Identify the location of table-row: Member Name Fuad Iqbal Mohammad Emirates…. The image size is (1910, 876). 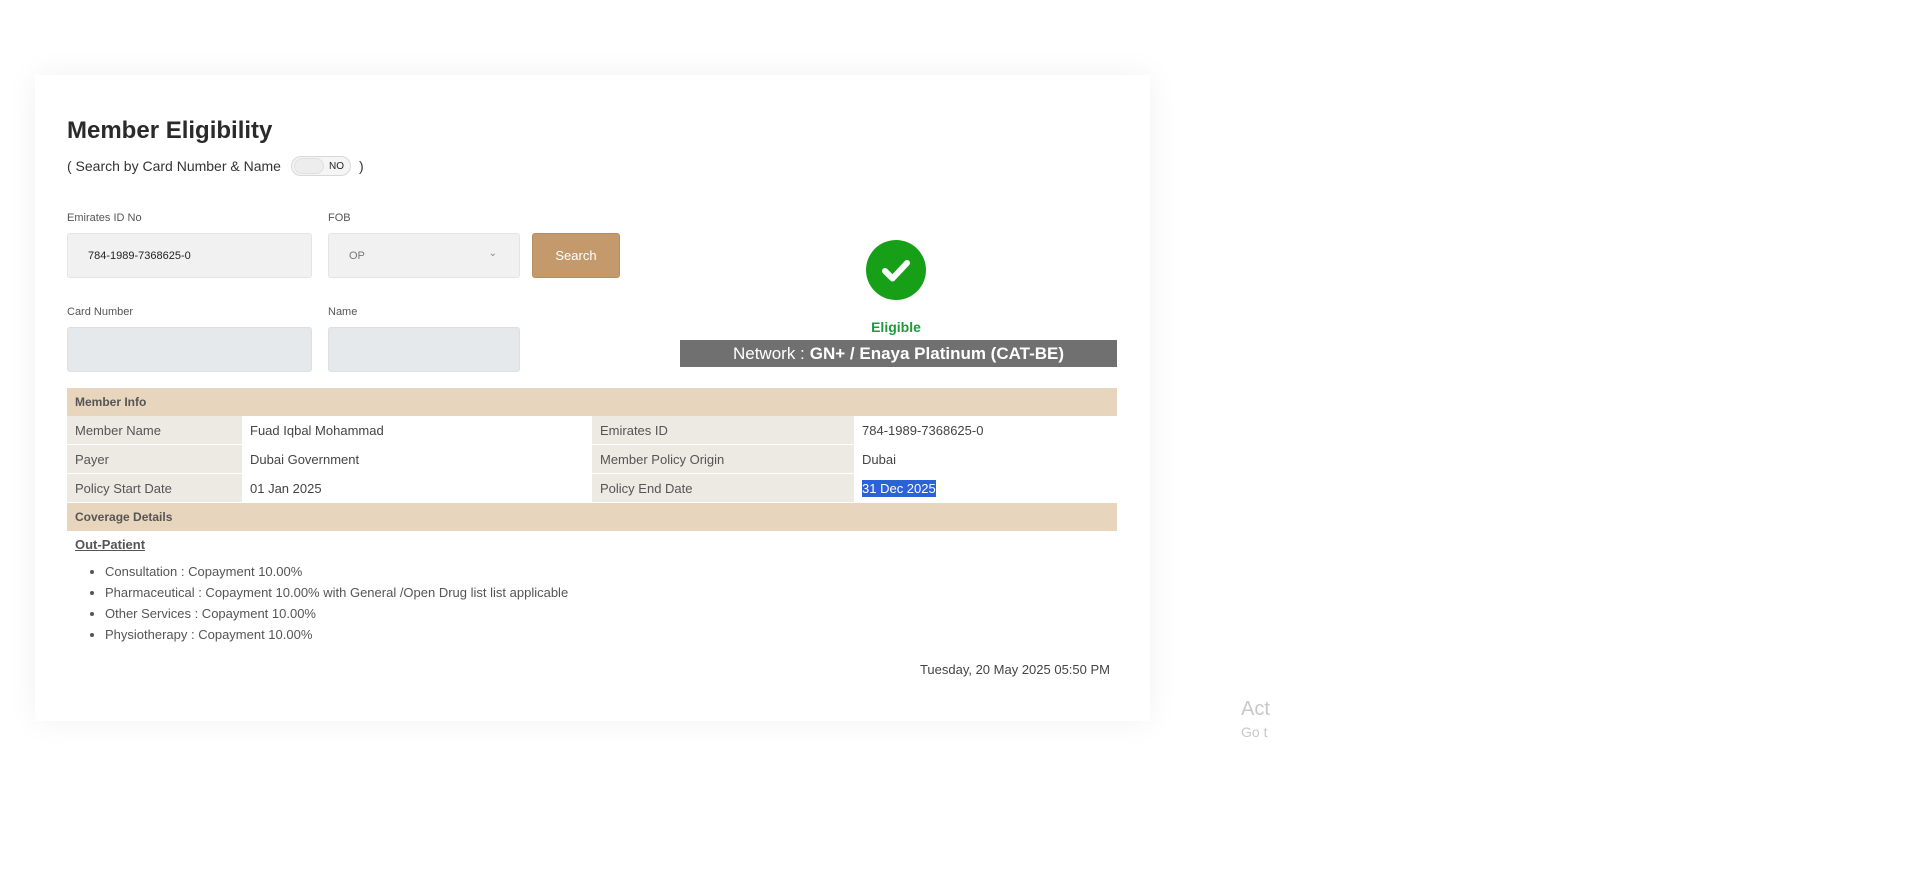
(592, 430).